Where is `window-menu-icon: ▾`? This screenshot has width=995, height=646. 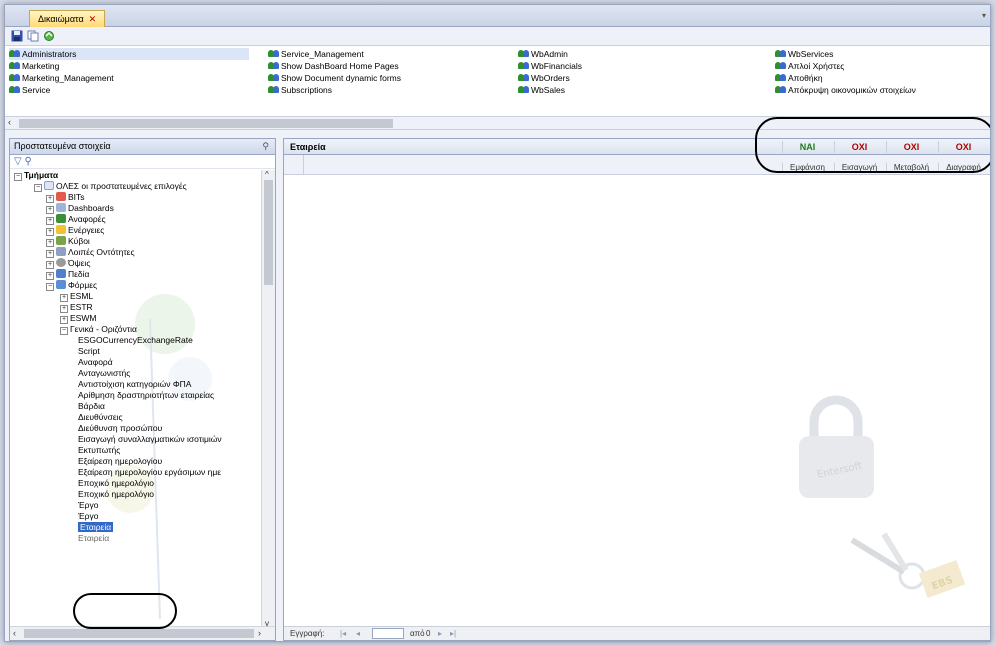
window-menu-icon: ▾ is located at coordinates (984, 15).